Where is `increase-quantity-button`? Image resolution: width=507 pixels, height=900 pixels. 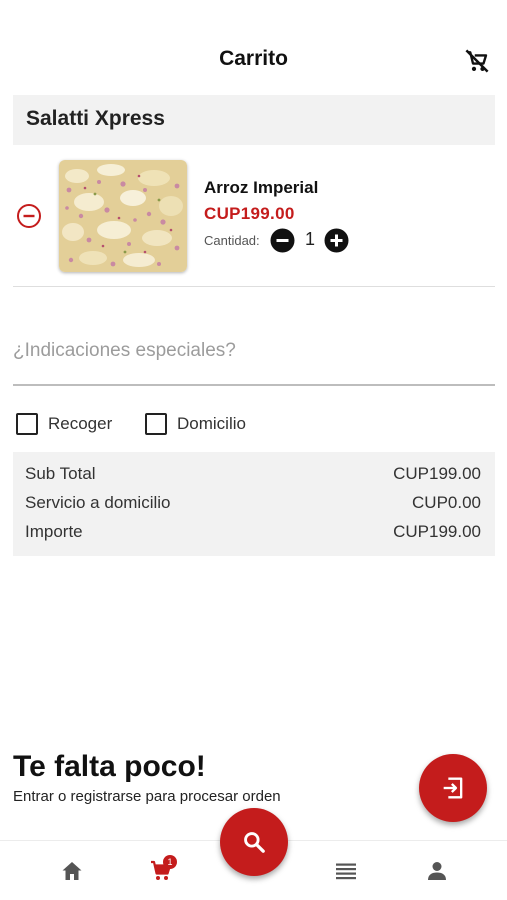
increase-quantity-button is located at coordinates (336, 240).